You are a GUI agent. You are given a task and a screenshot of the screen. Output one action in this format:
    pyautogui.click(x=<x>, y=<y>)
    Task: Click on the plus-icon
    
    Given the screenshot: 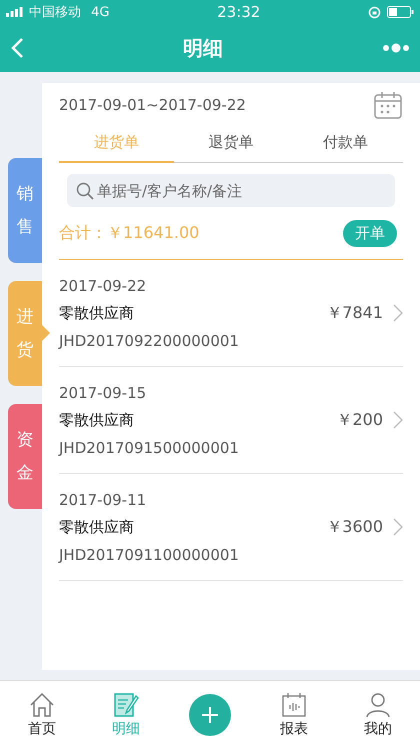 What is the action you would take?
    pyautogui.click(x=210, y=714)
    